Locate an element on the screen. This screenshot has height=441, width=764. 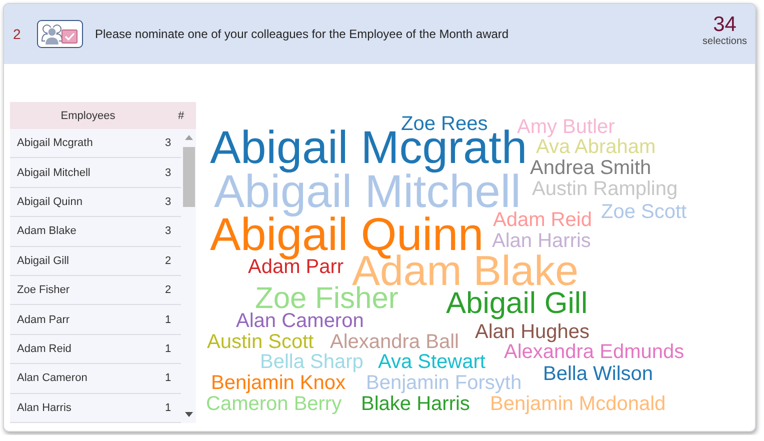
people-check-icon is located at coordinates (60, 34).